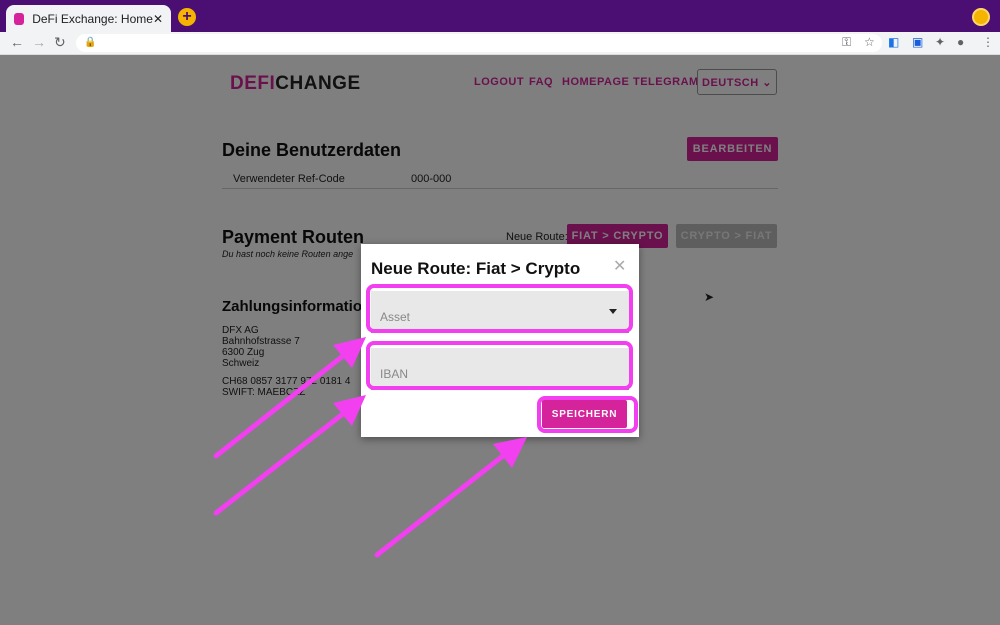  What do you see at coordinates (282, 404) in the screenshot?
I see `arrow-to-asset` at bounding box center [282, 404].